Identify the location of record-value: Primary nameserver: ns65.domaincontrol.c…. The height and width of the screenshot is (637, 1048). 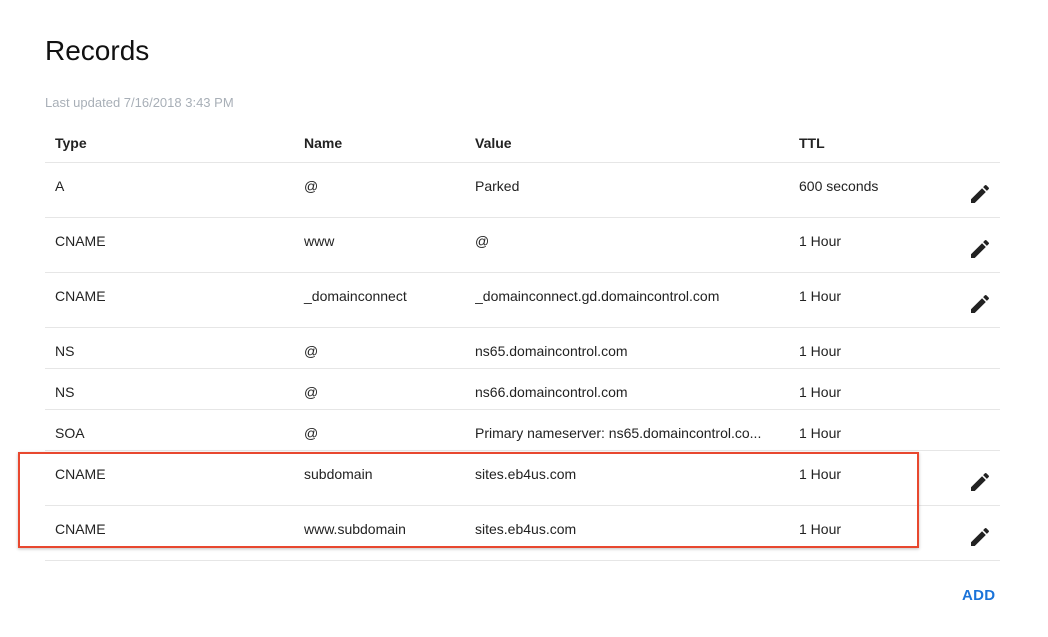
(618, 433).